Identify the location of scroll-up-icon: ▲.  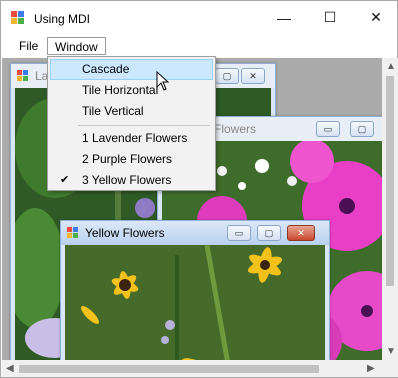
(391, 66).